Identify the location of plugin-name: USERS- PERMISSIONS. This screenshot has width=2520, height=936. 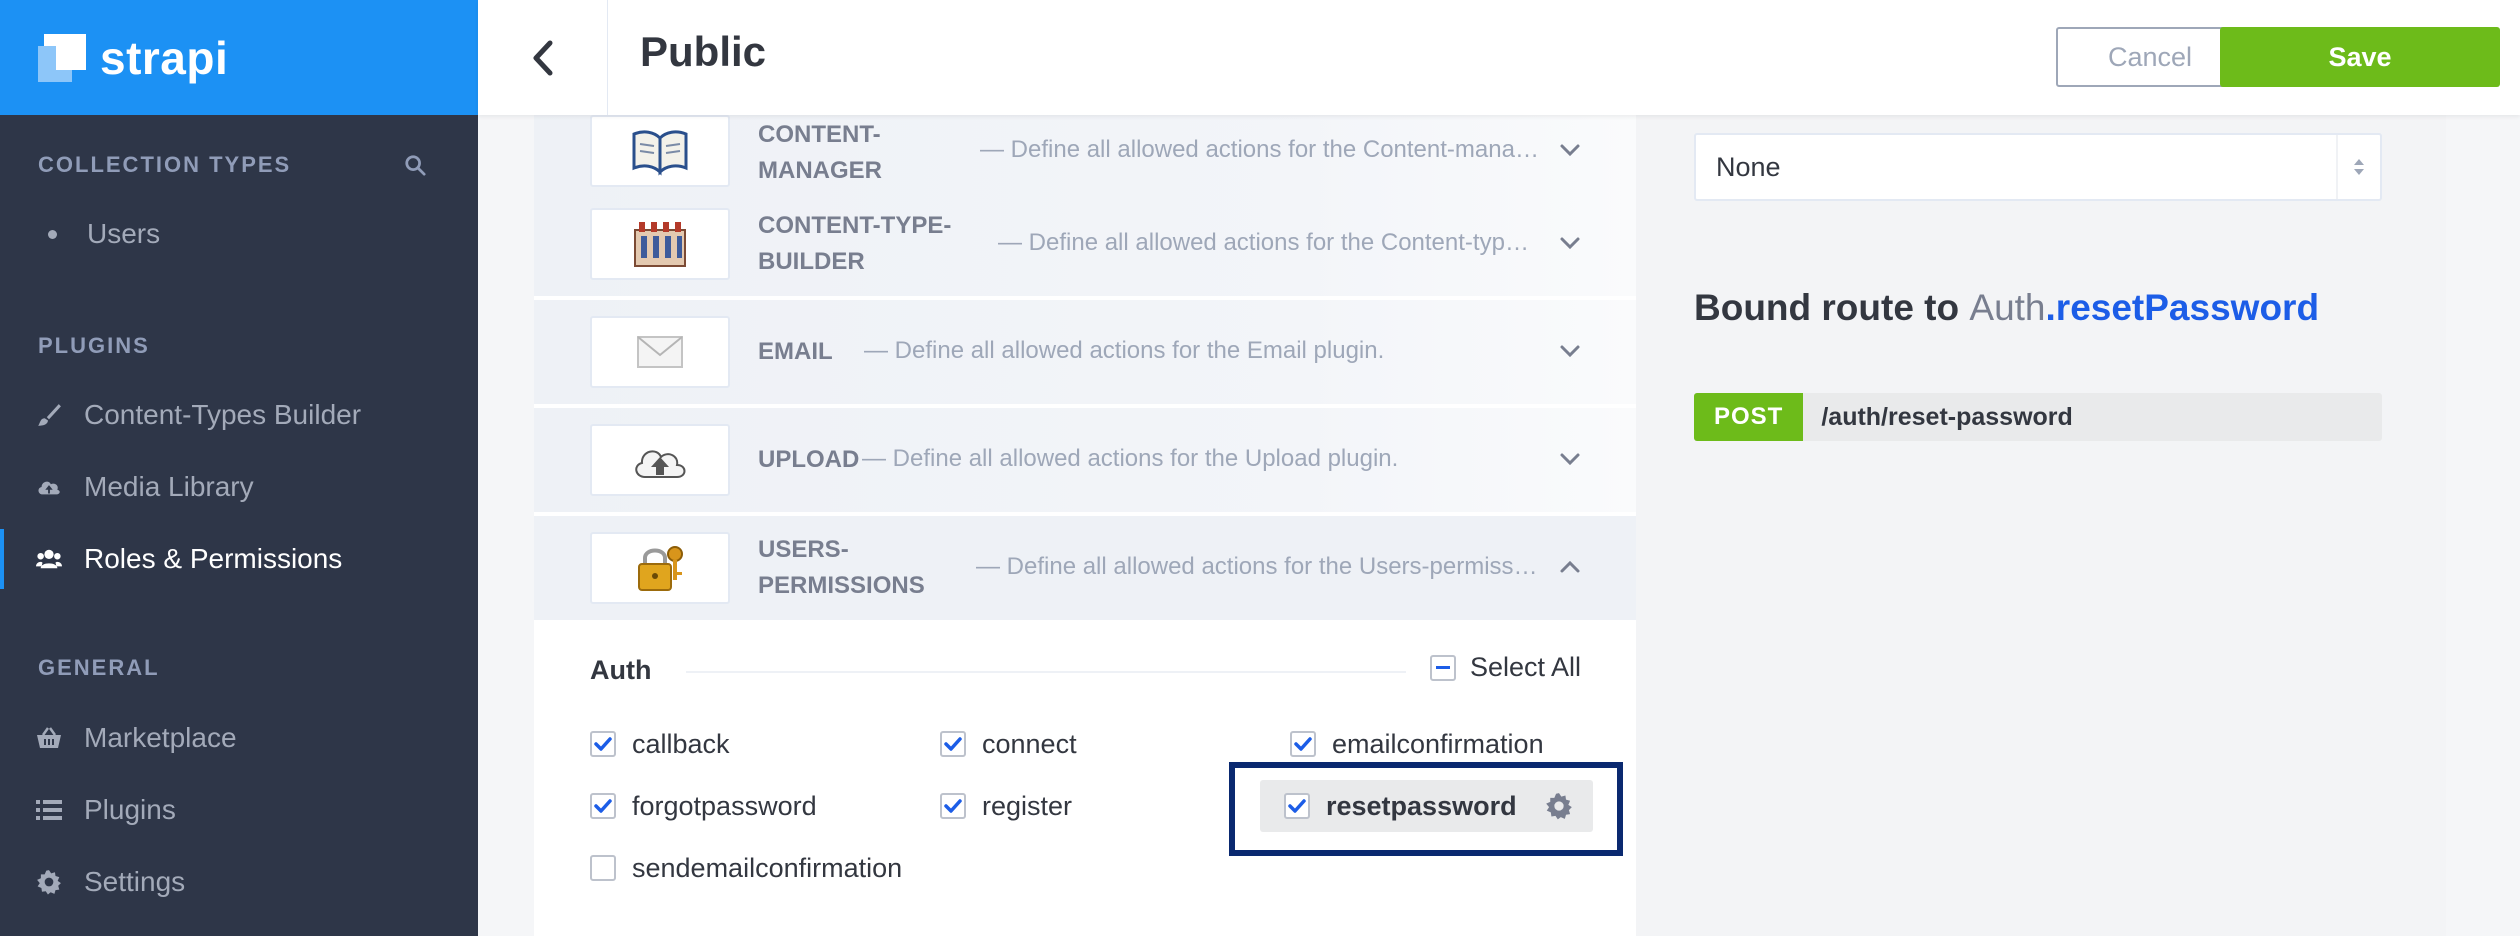
(841, 567).